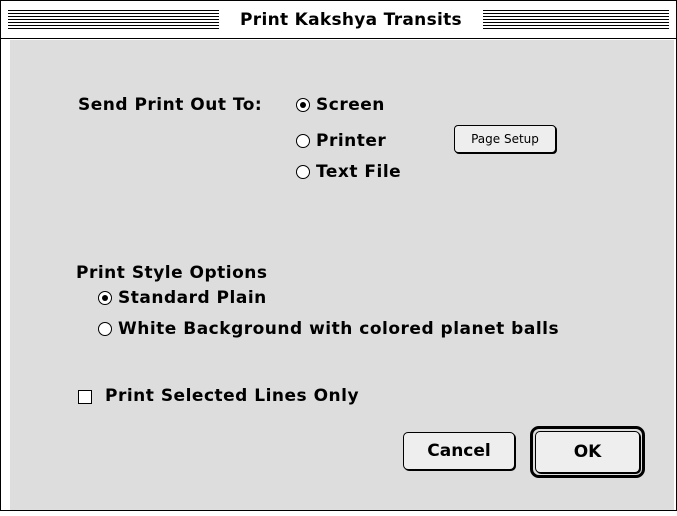 This screenshot has width=677, height=516. Describe the element at coordinates (576, 20) in the screenshot. I see `title-bar-stripes-right` at that location.